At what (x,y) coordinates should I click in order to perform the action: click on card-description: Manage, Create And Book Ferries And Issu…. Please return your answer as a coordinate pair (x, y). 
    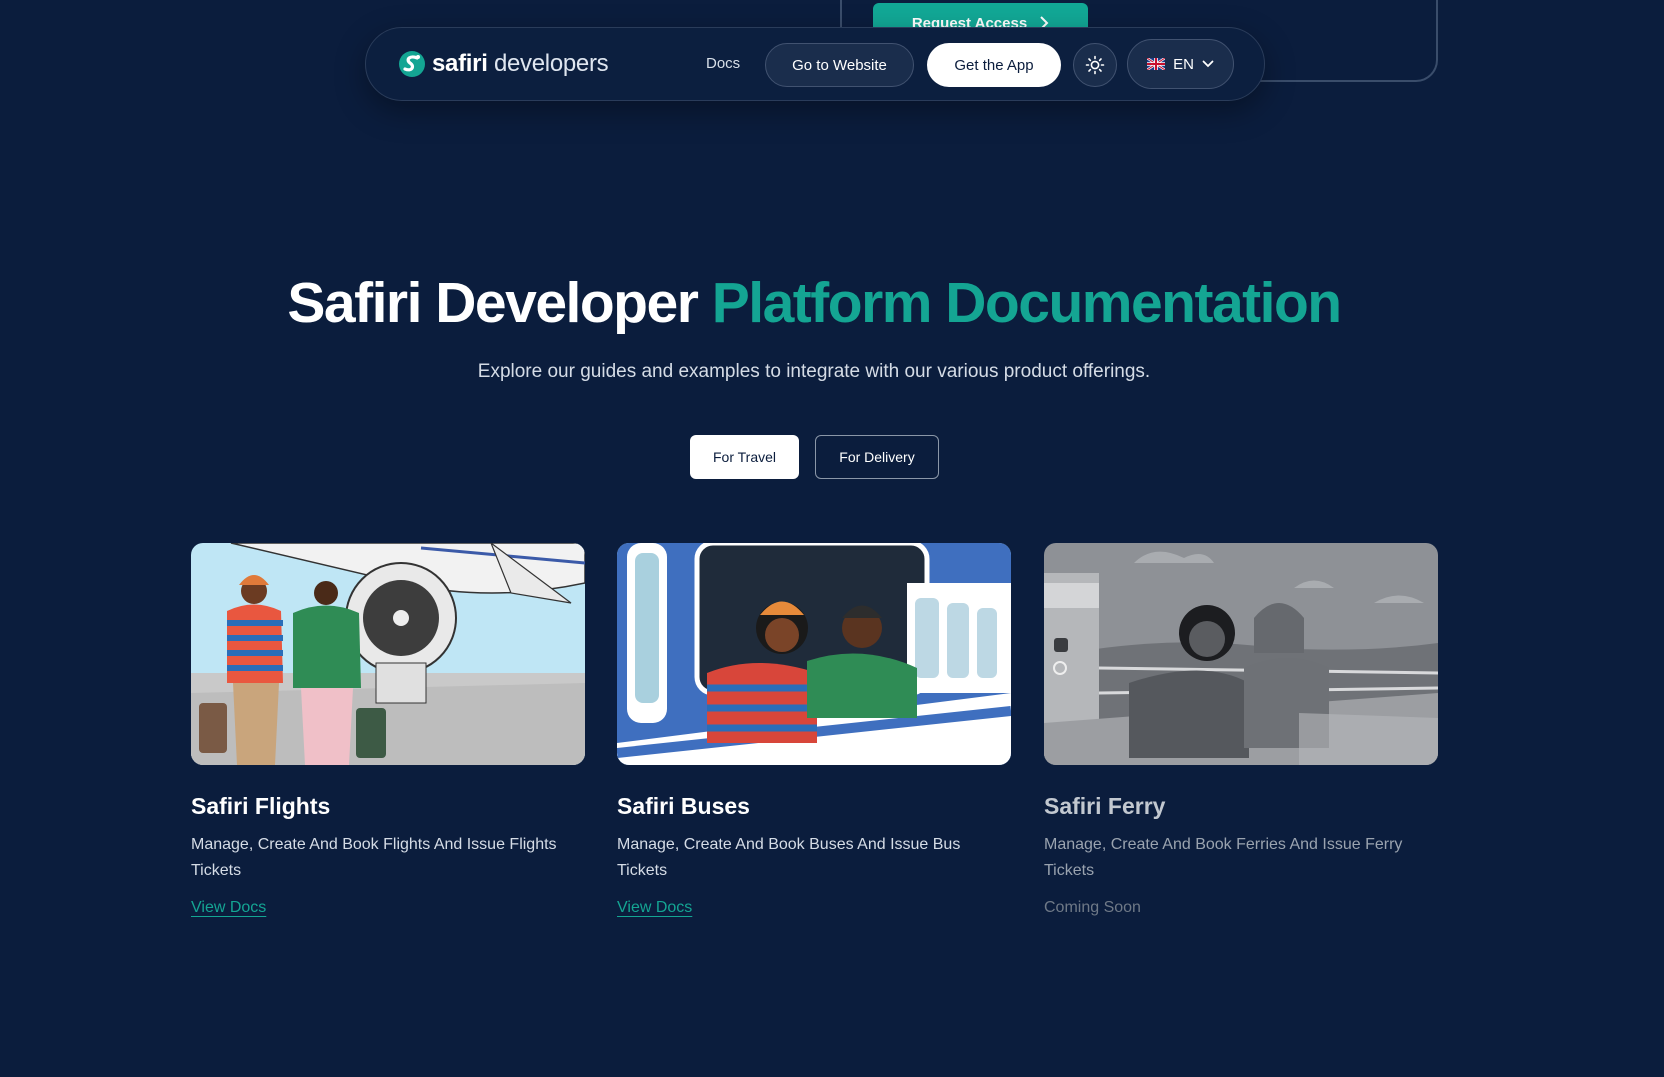
    Looking at the image, I should click on (1223, 857).